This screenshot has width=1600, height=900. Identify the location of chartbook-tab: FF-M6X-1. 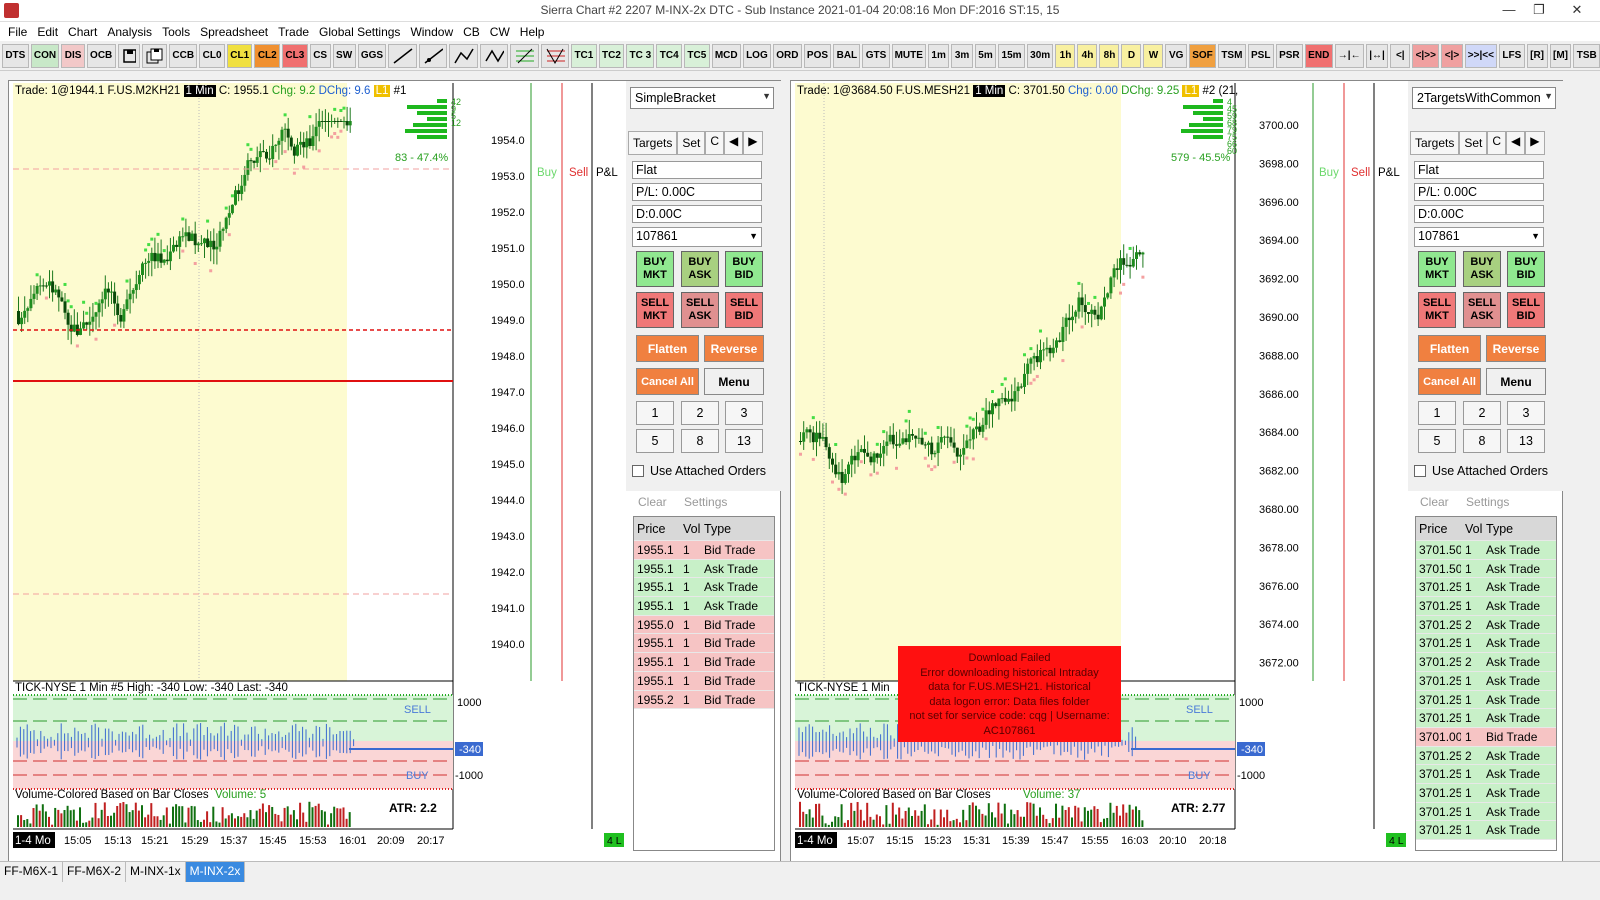
(31, 872).